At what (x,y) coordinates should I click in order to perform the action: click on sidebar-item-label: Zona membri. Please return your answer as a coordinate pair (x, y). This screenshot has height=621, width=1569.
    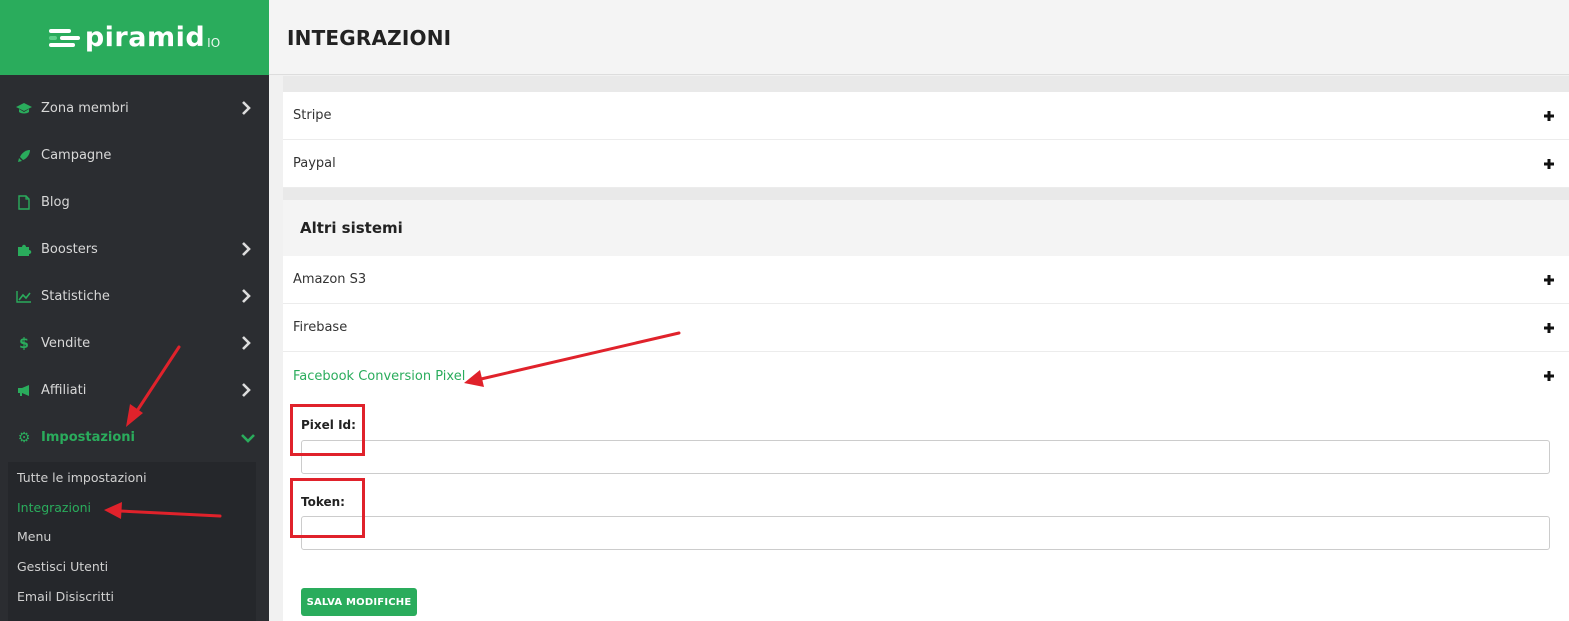
    Looking at the image, I should click on (85, 108).